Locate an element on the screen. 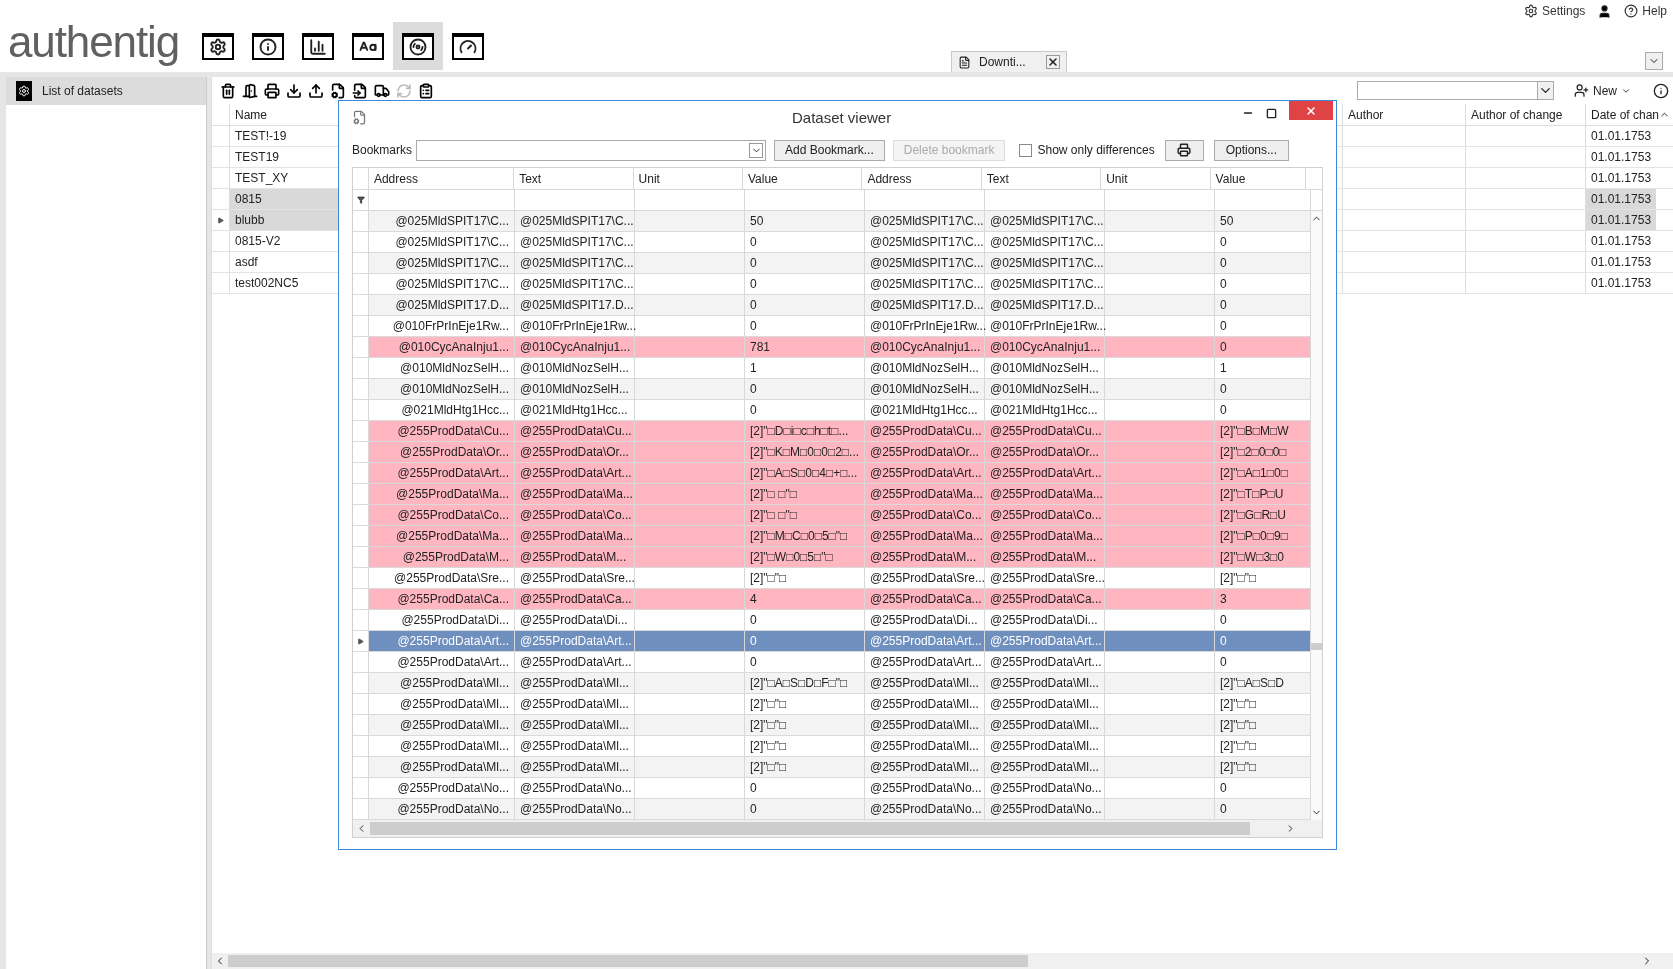  column-header: Name is located at coordinates (284, 114).